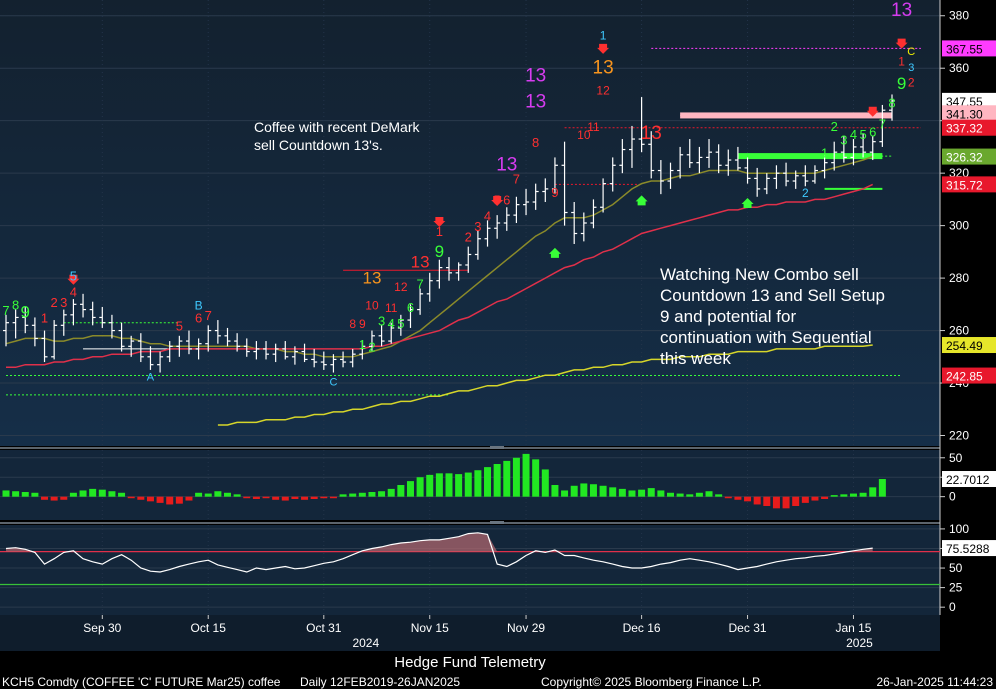 Image resolution: width=996 pixels, height=689 pixels. I want to click on demark-count-label: A, so click(151, 377).